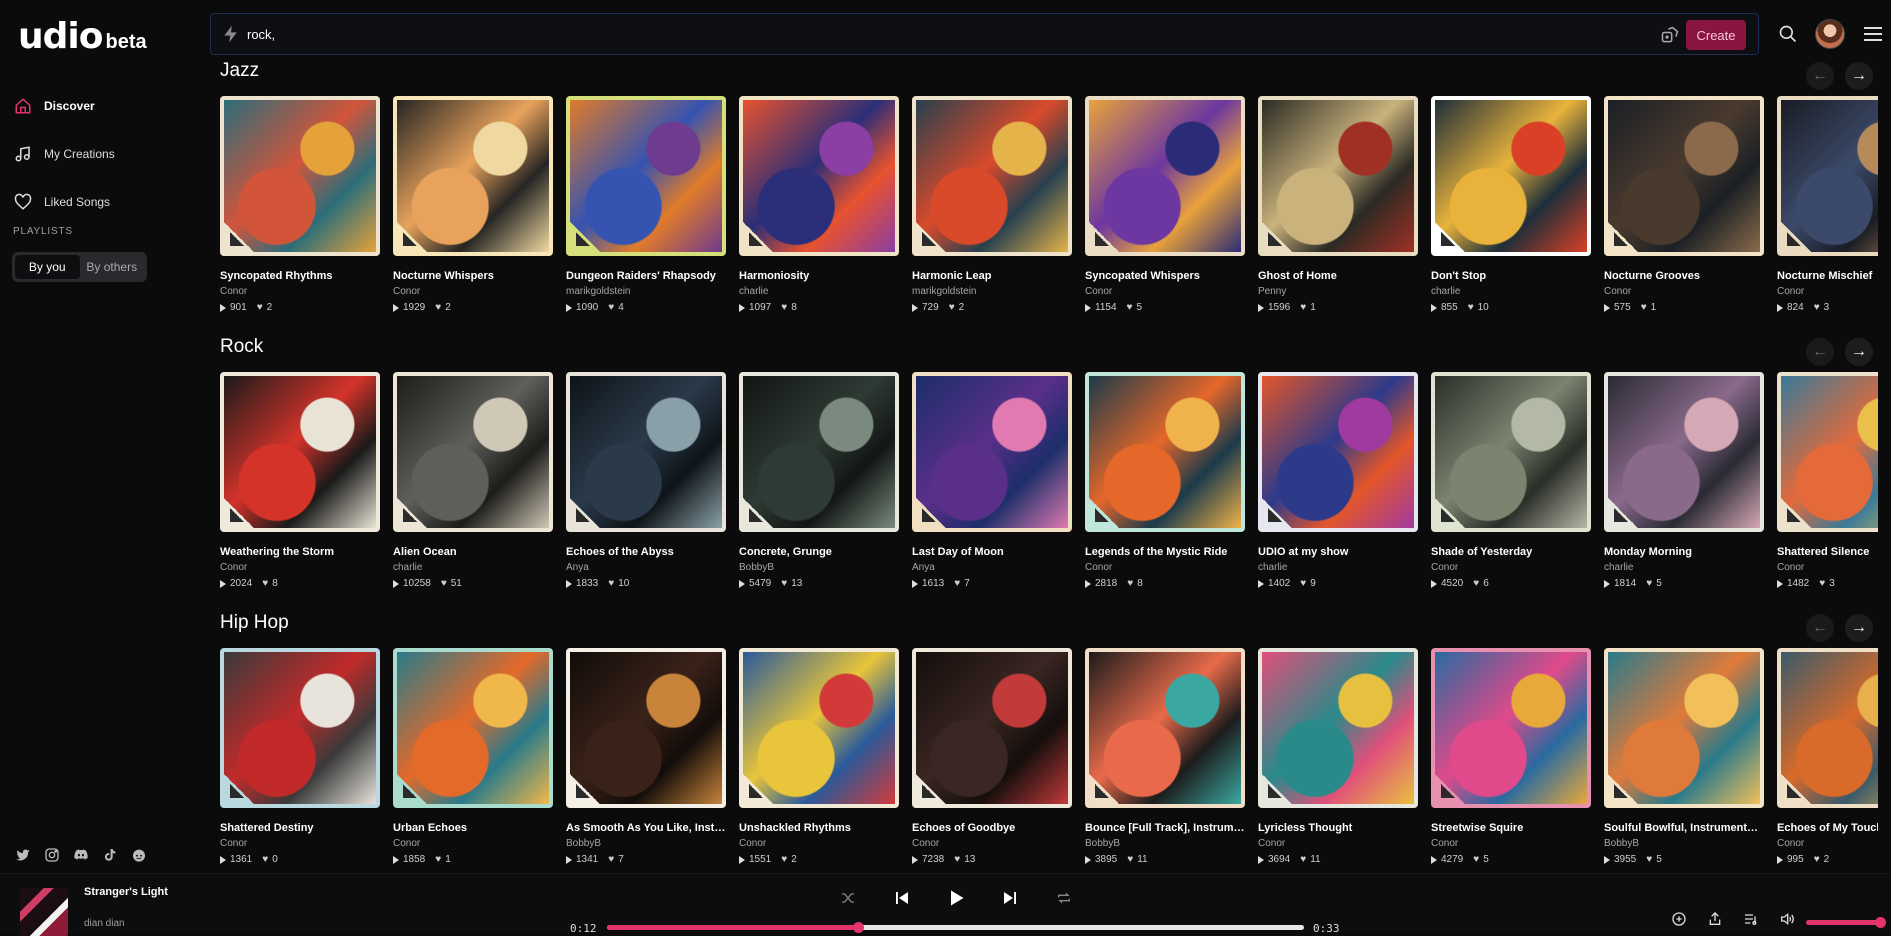 The height and width of the screenshot is (936, 1891). I want to click on song-title: Syncopated Whispers, so click(1165, 276).